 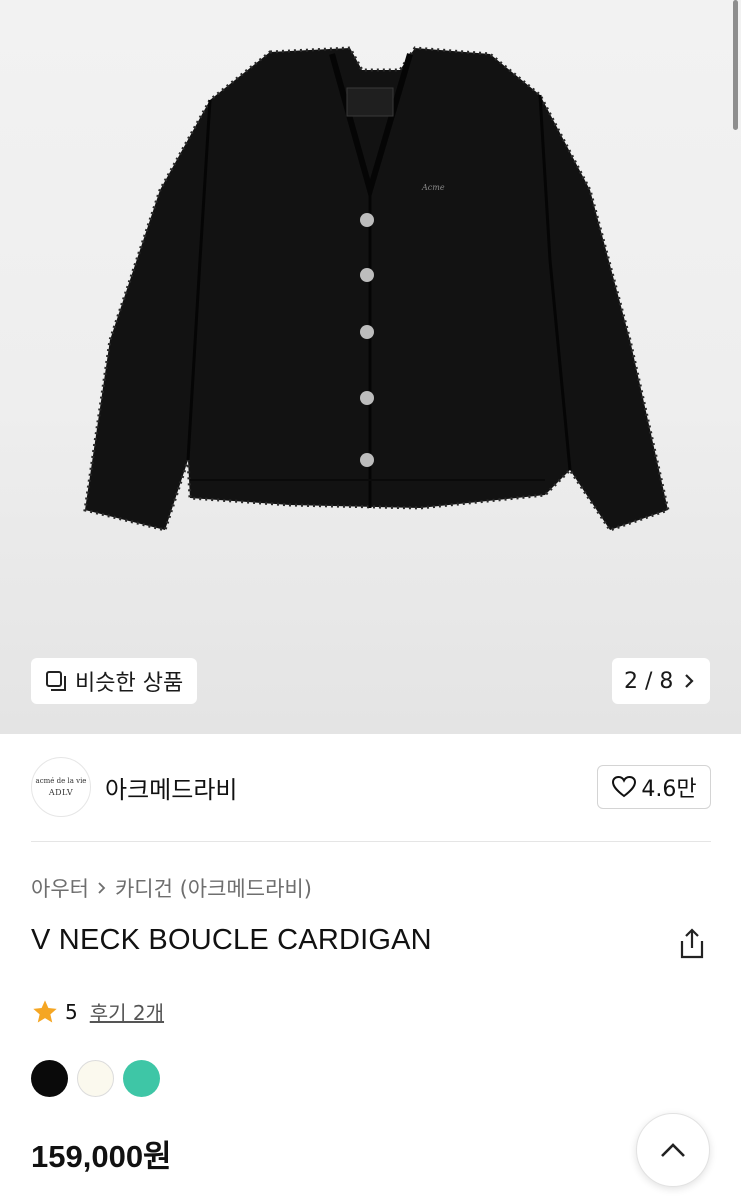 I want to click on chevron-up-icon, so click(x=673, y=1150).